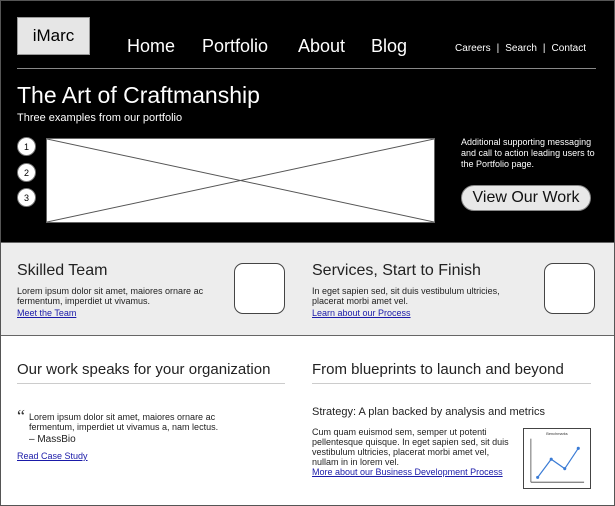 The width and height of the screenshot is (615, 506). Describe the element at coordinates (569, 288) in the screenshot. I see `feature-thumbnail-services` at that location.